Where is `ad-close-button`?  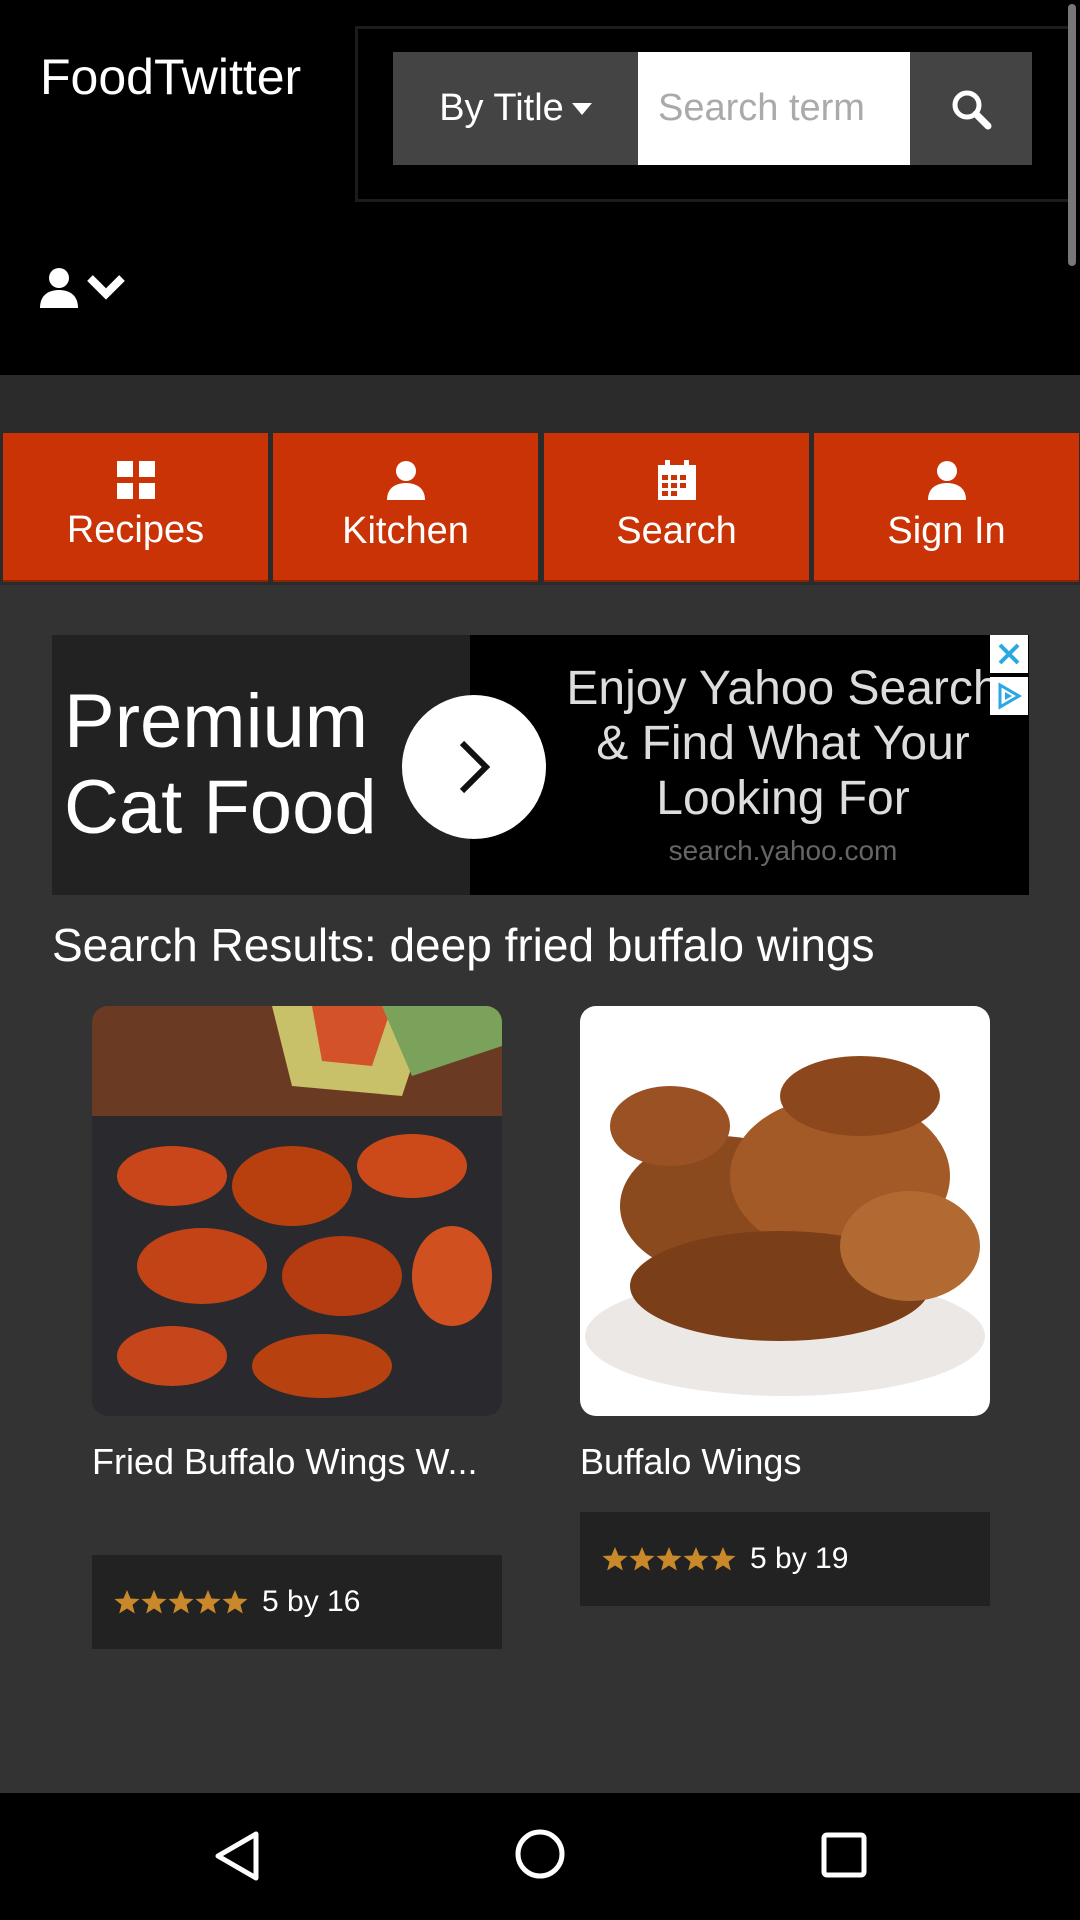 ad-close-button is located at coordinates (1009, 654).